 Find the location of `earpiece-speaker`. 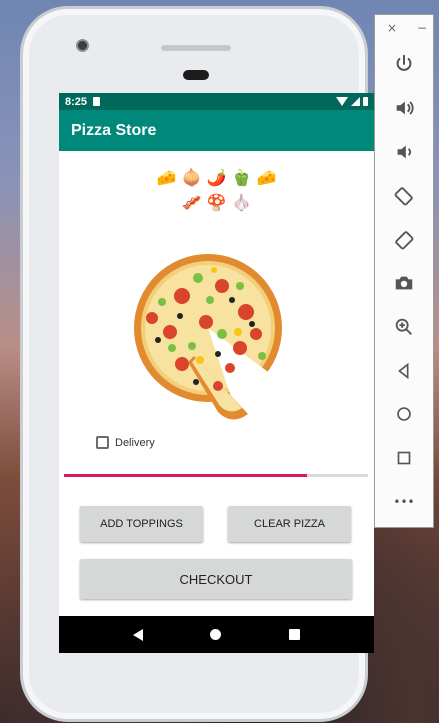

earpiece-speaker is located at coordinates (196, 48).